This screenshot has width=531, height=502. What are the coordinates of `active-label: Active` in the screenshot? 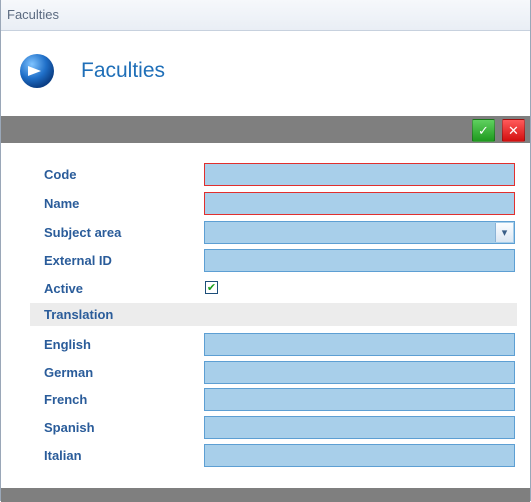 It's located at (64, 288).